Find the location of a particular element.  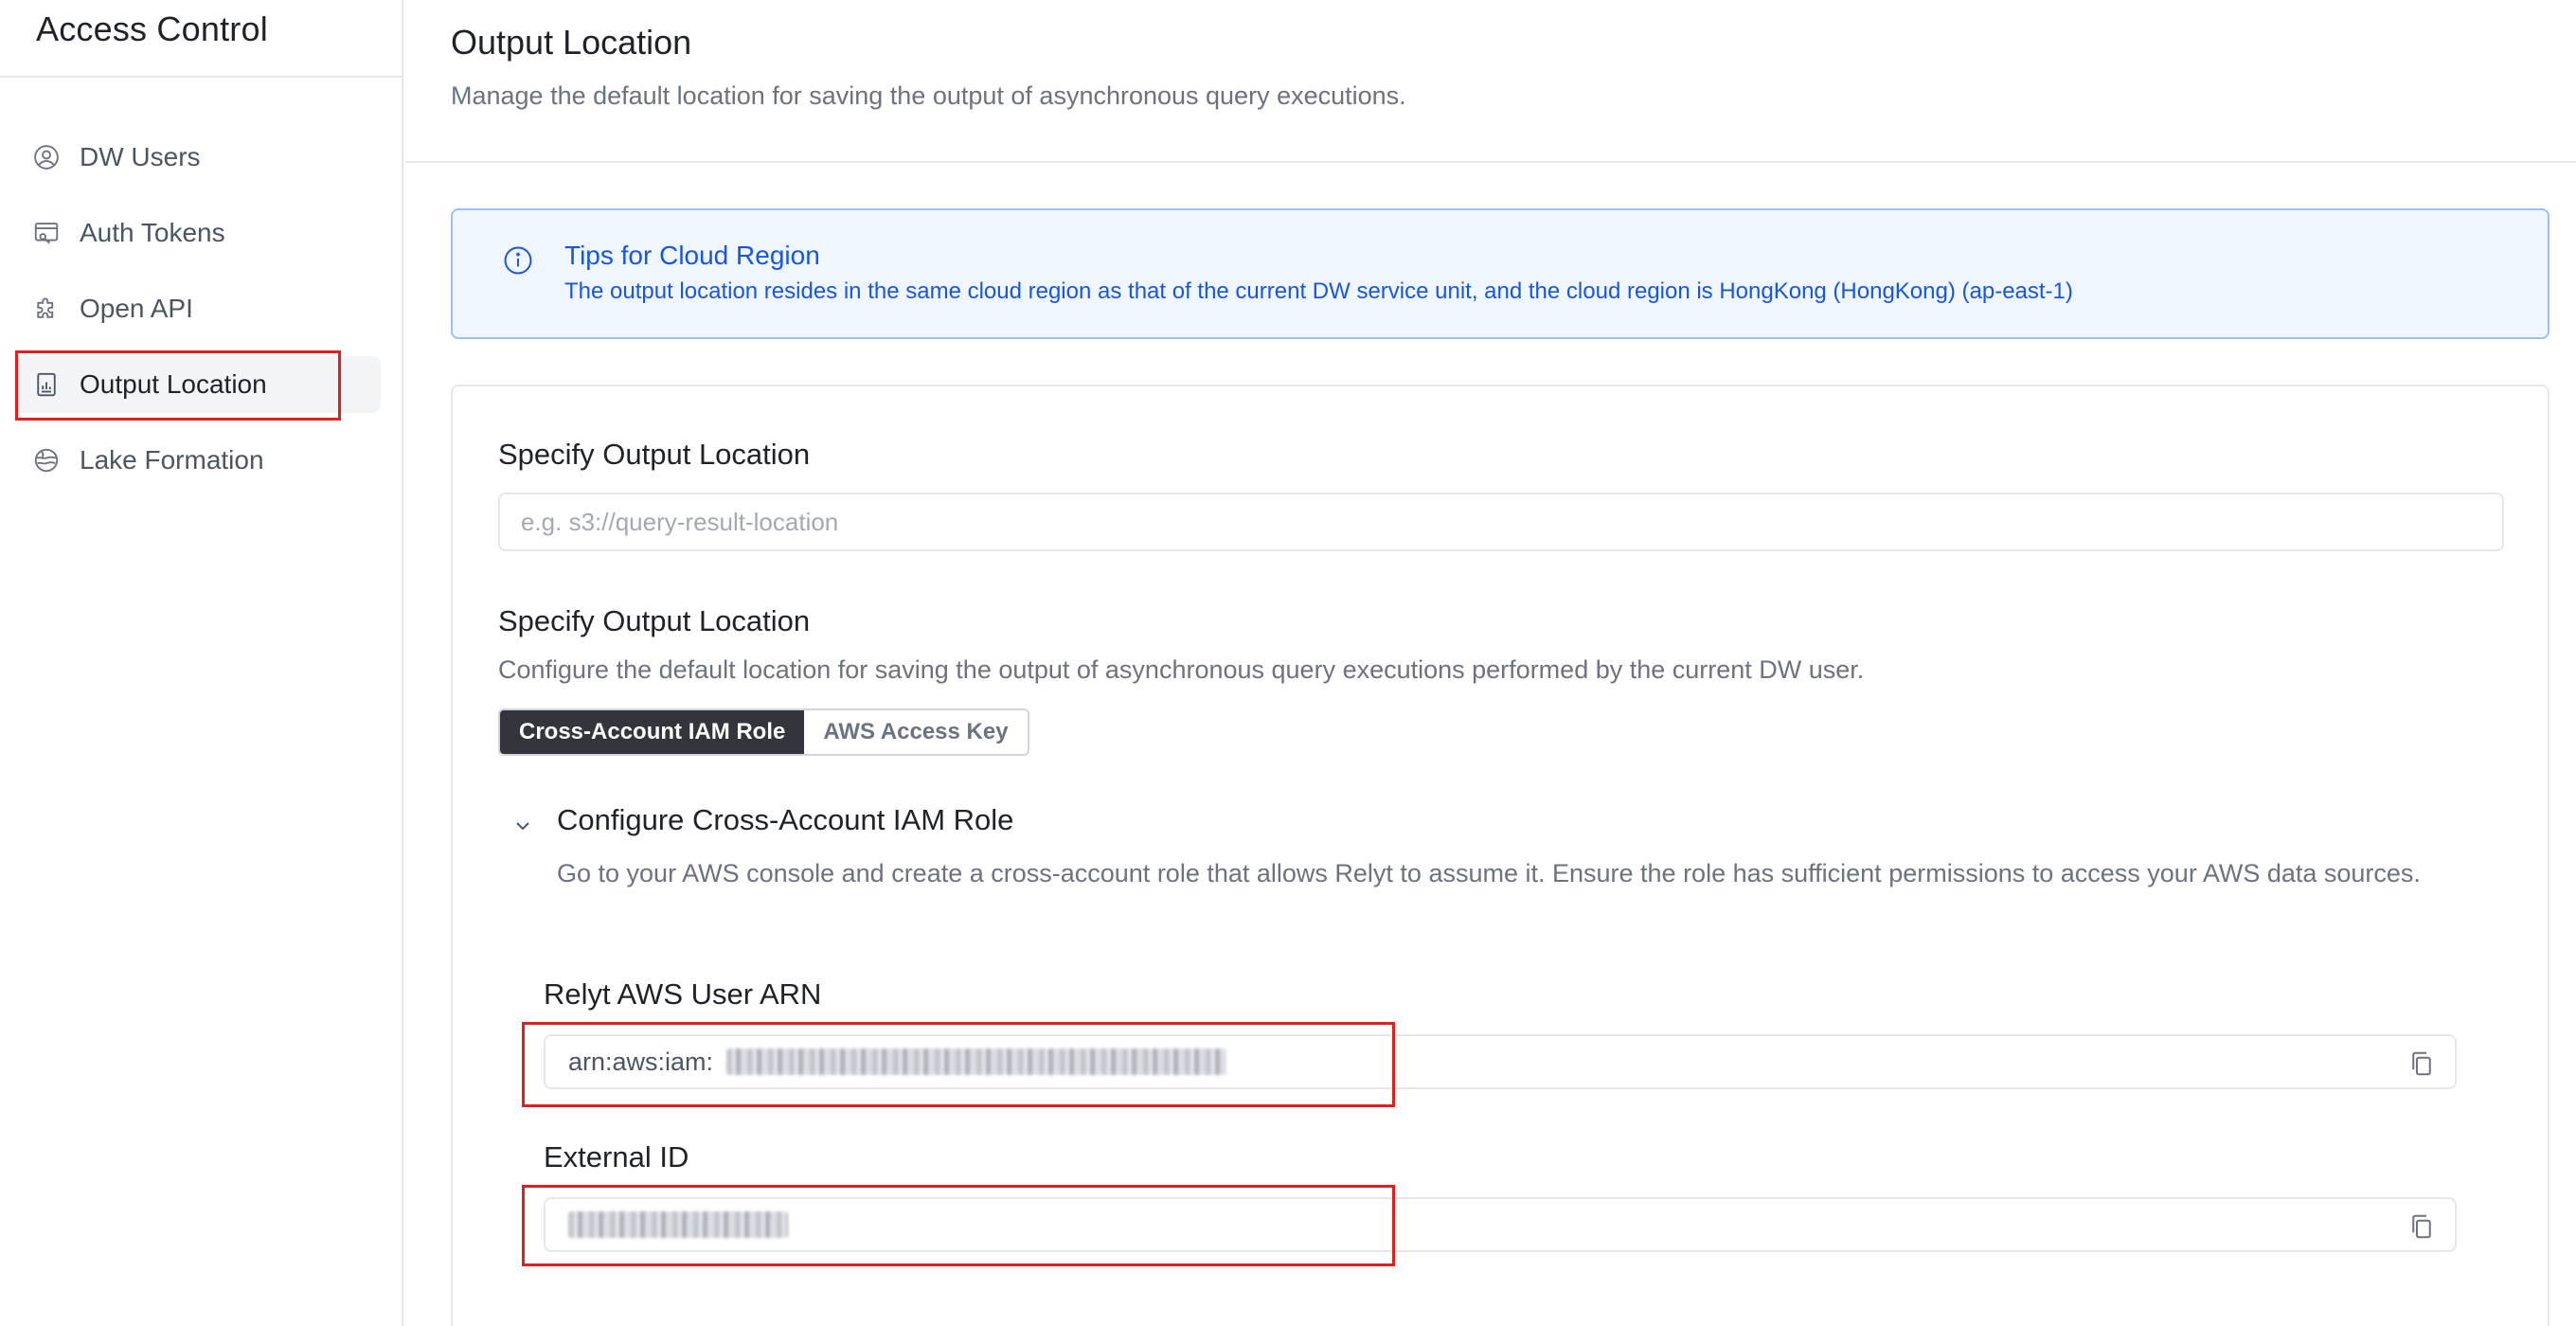

page-title: Output Location is located at coordinates (571, 43).